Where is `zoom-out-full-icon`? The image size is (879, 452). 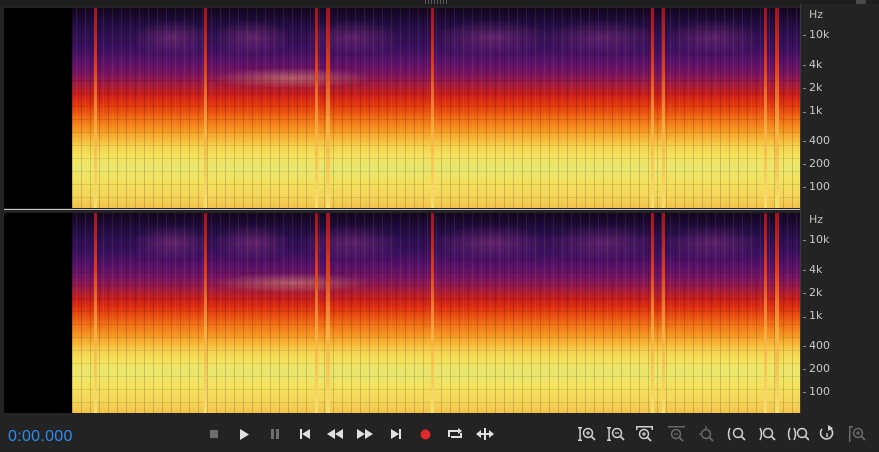 zoom-out-full-icon is located at coordinates (706, 434).